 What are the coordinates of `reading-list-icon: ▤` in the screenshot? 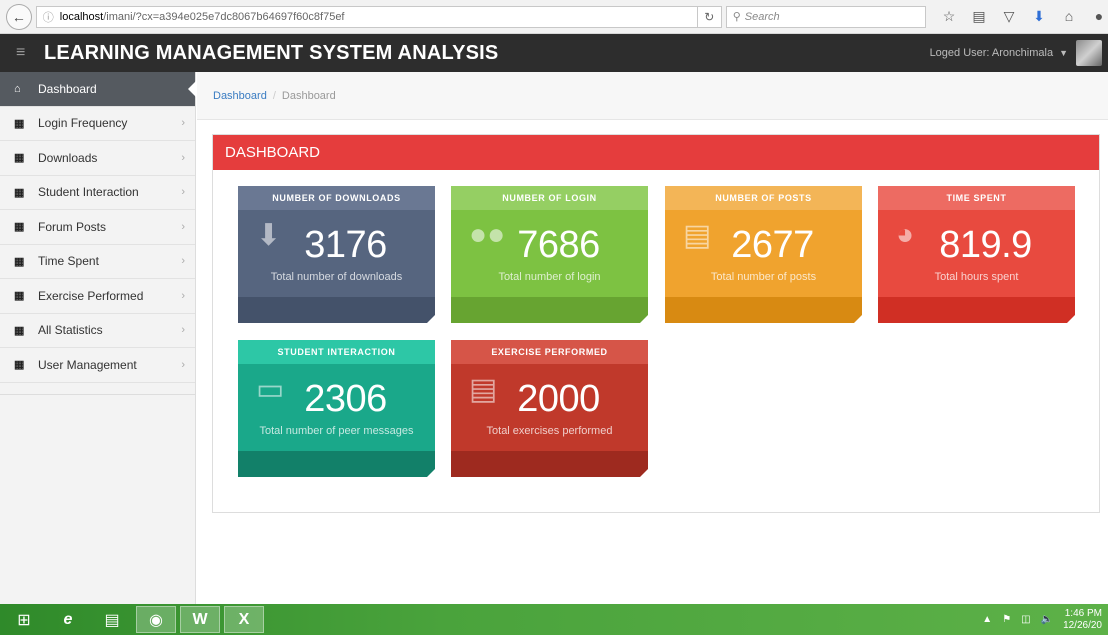 It's located at (979, 16).